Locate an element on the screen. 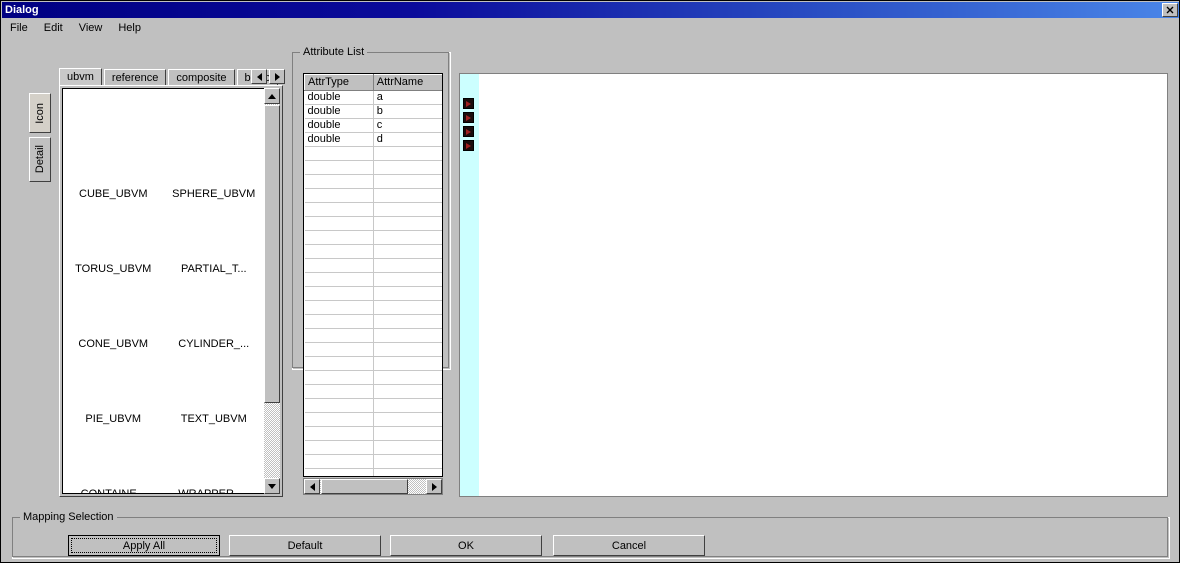 This screenshot has height=563, width=1180. tab-reference: reference is located at coordinates (135, 77).